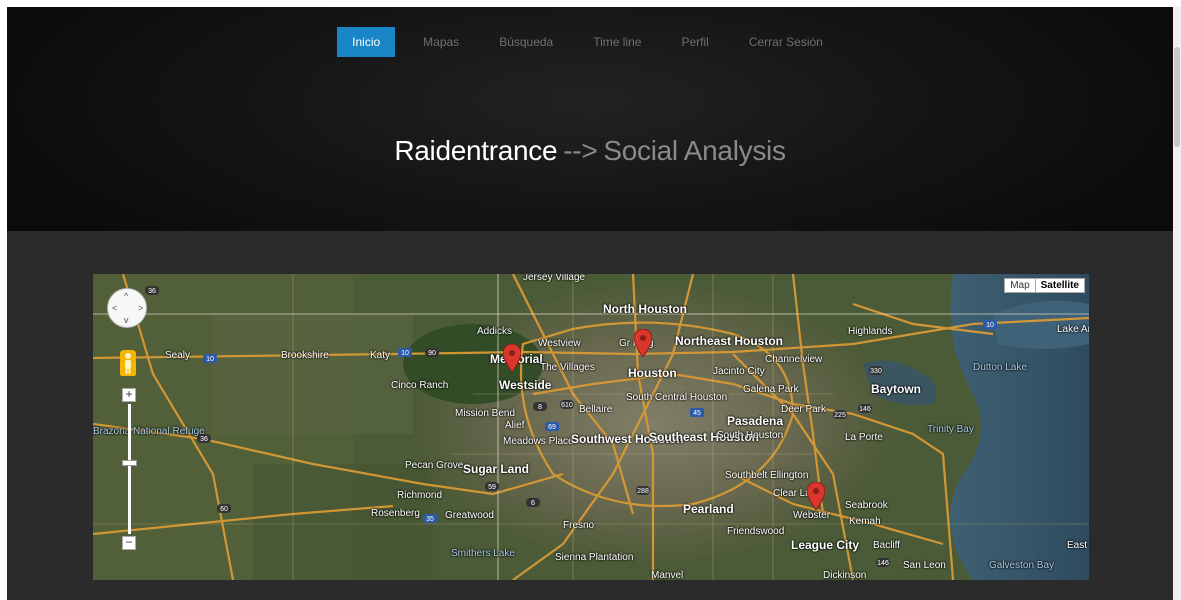  What do you see at coordinates (697, 413) in the screenshot?
I see `highway-number: 45` at bounding box center [697, 413].